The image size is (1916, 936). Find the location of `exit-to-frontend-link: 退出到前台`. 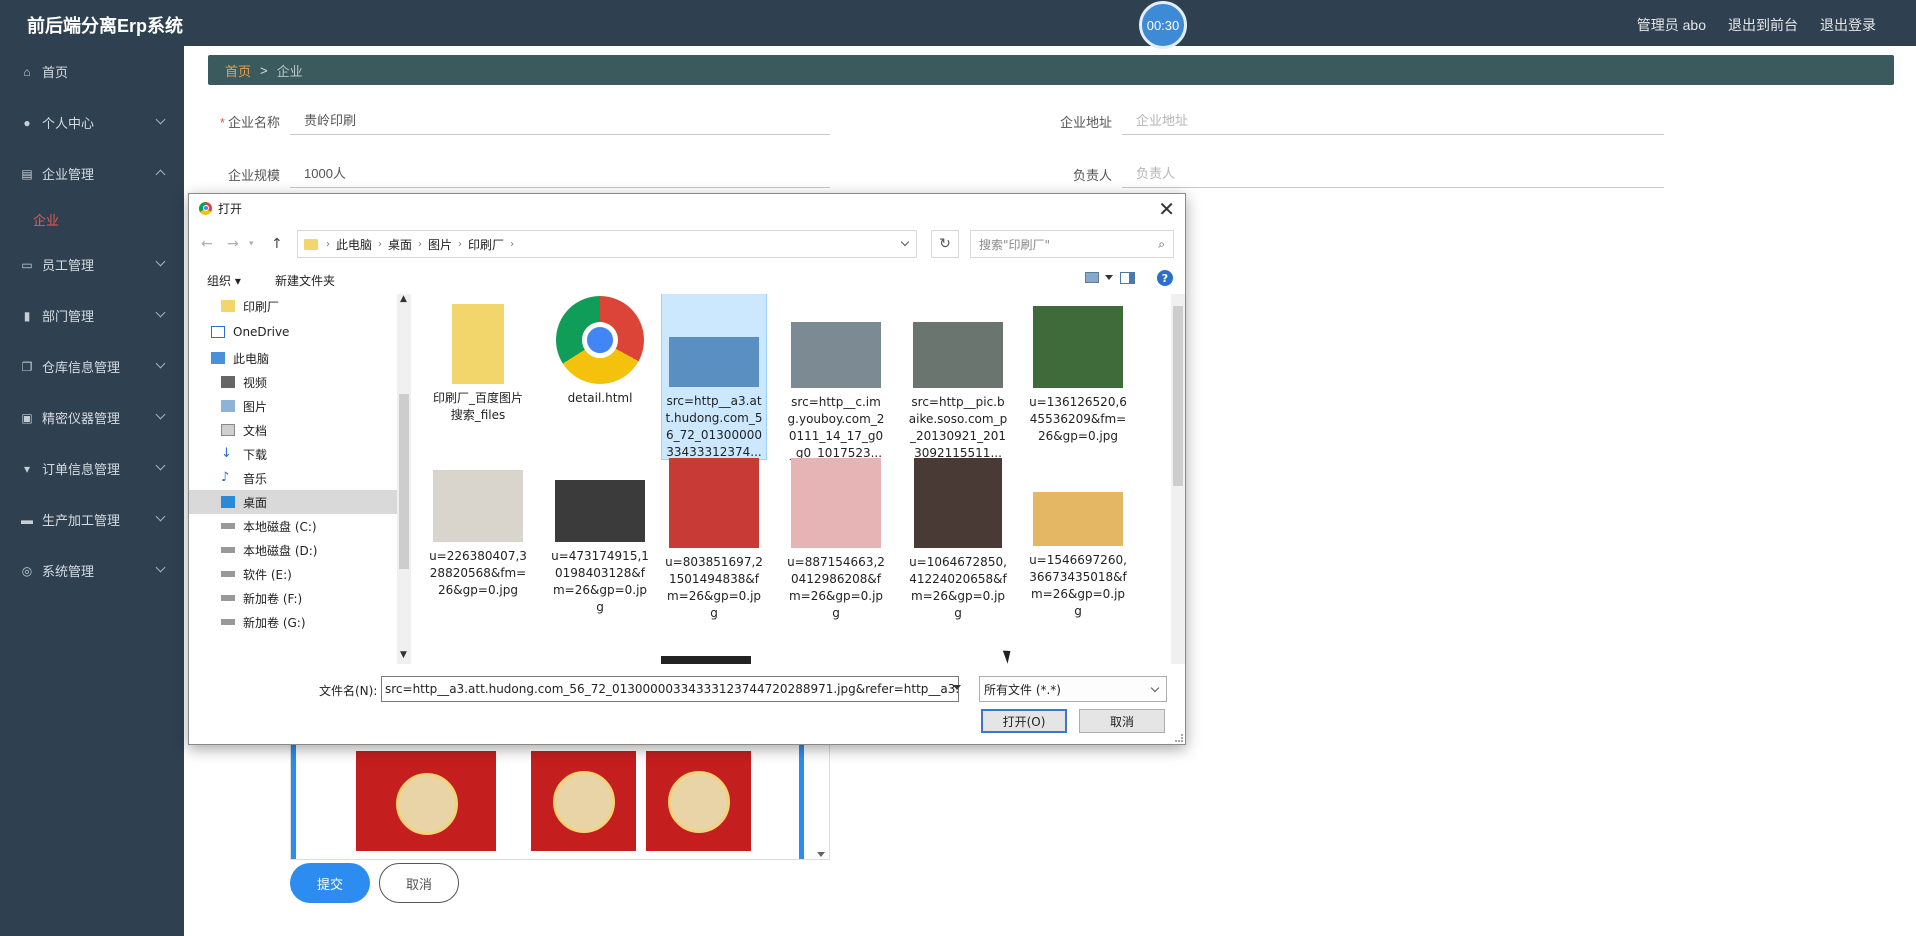

exit-to-frontend-link: 退出到前台 is located at coordinates (1763, 25).